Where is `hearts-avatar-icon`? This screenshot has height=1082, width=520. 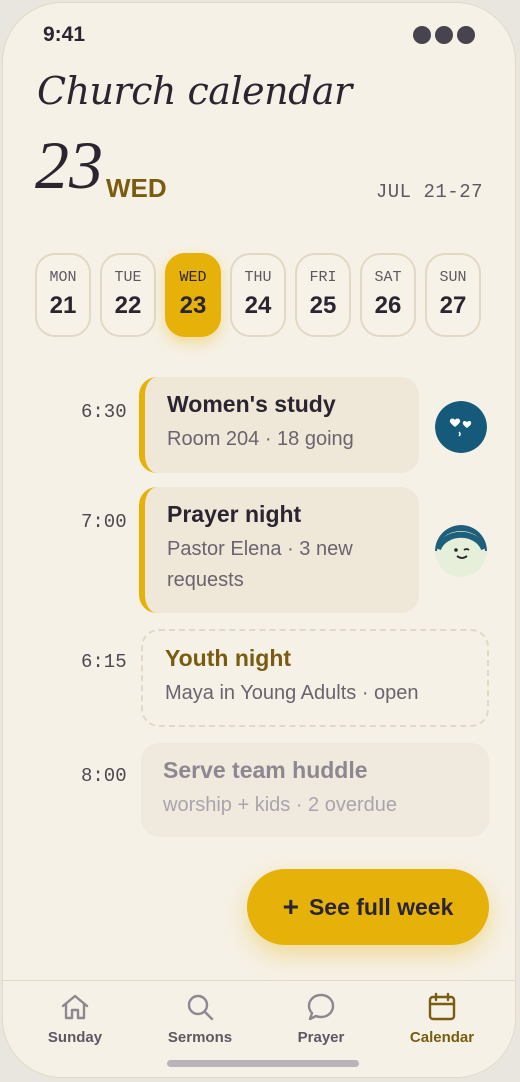 hearts-avatar-icon is located at coordinates (461, 427).